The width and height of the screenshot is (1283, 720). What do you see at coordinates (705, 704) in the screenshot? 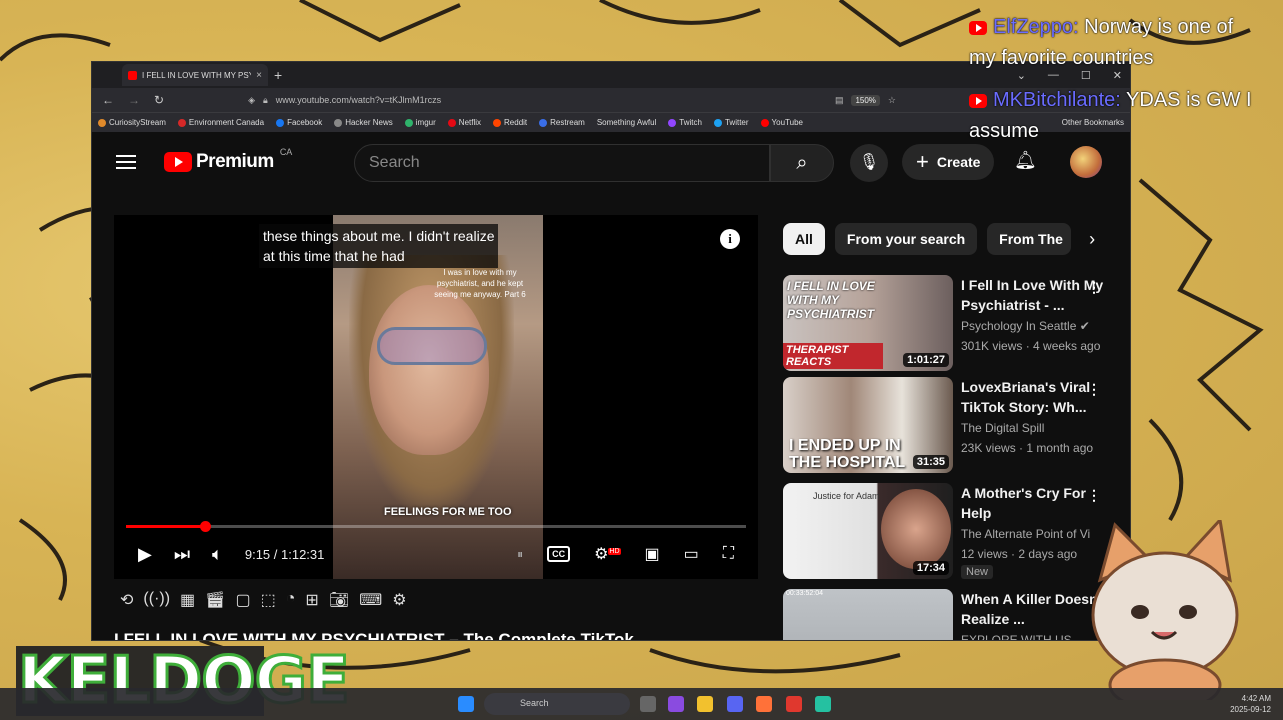
I see `file-explorer-icon` at bounding box center [705, 704].